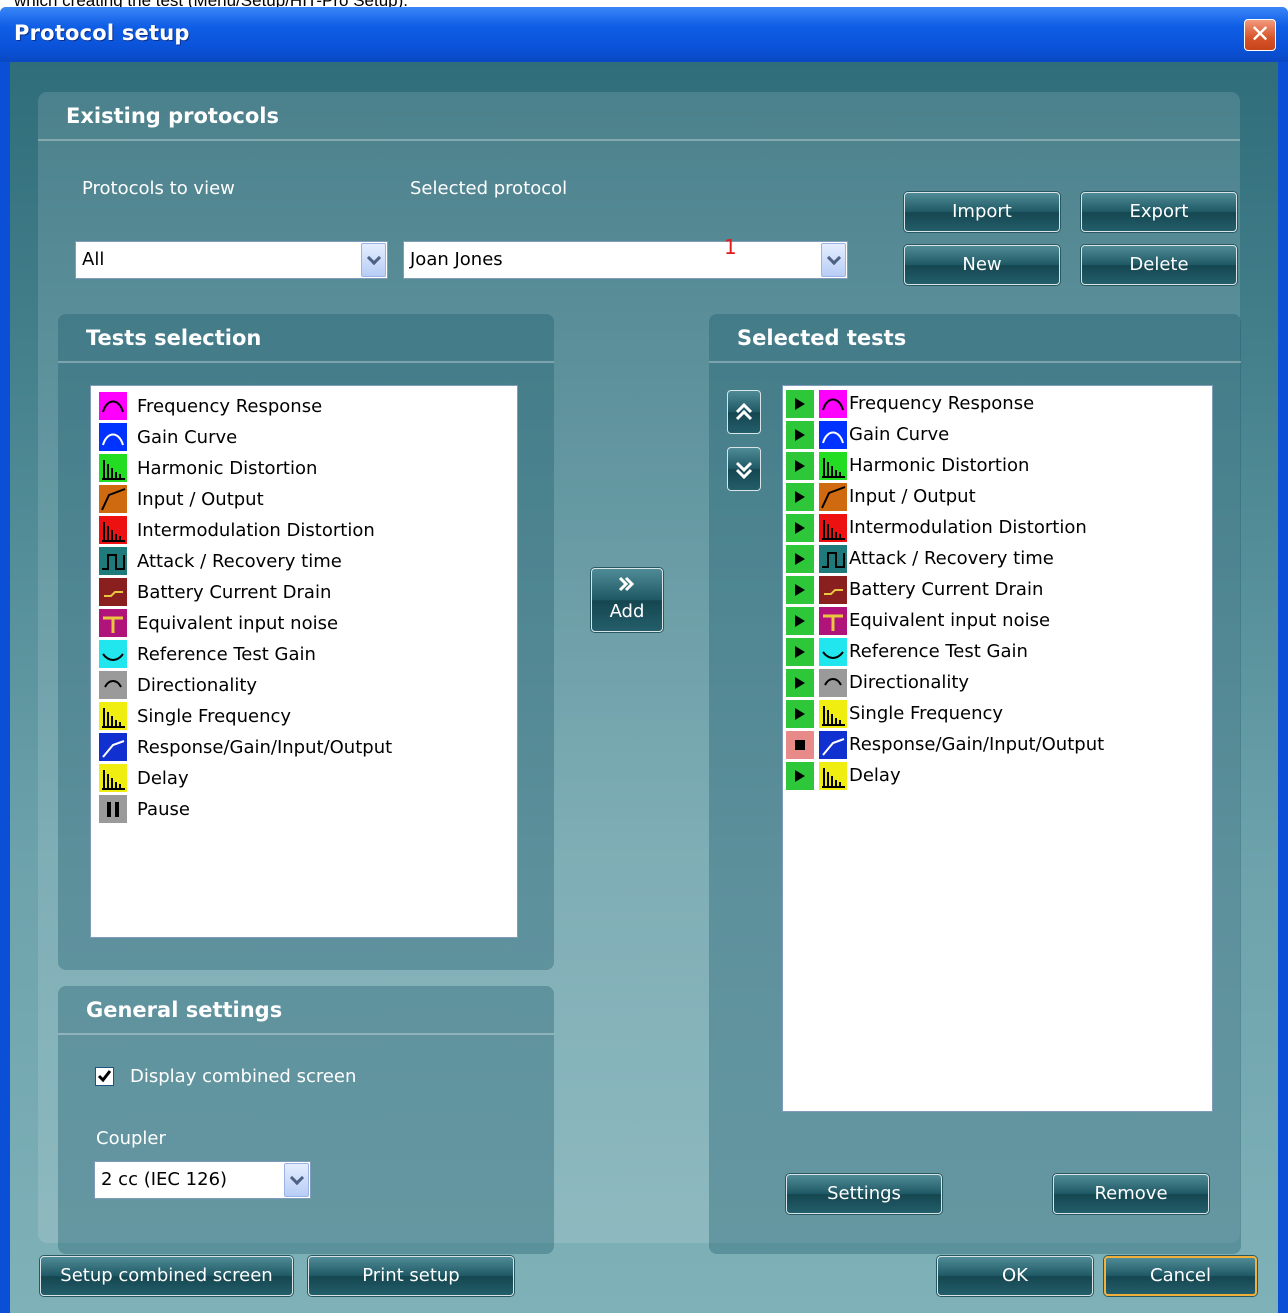  What do you see at coordinates (113, 809) in the screenshot?
I see `pause-icon` at bounding box center [113, 809].